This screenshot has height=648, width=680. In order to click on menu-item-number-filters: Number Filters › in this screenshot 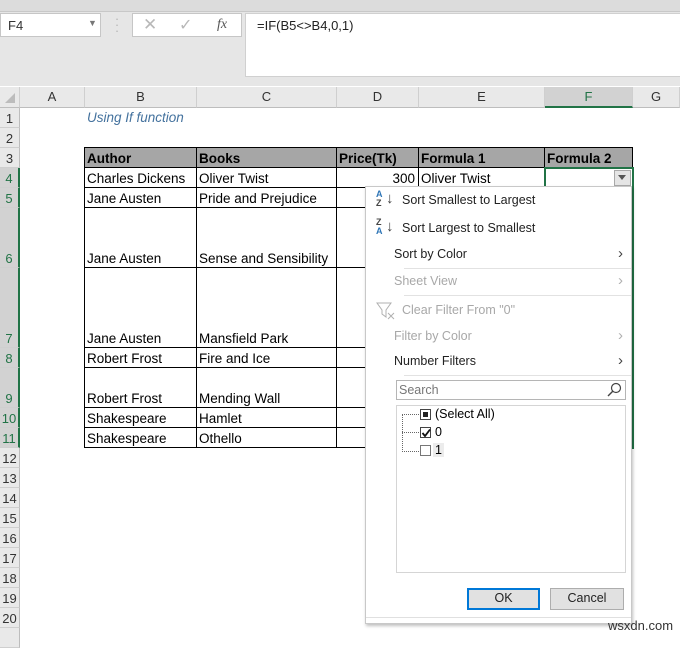, I will do `click(498, 362)`.